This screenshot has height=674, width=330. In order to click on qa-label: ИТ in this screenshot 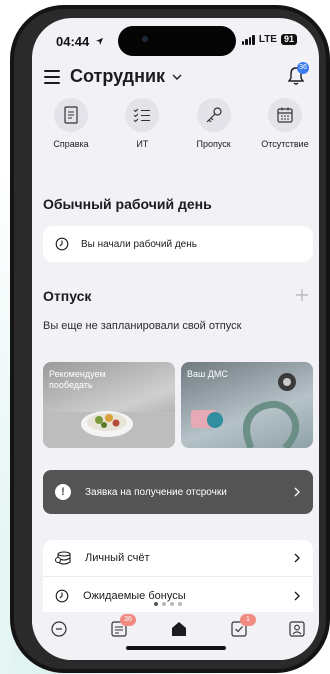, I will do `click(142, 144)`.